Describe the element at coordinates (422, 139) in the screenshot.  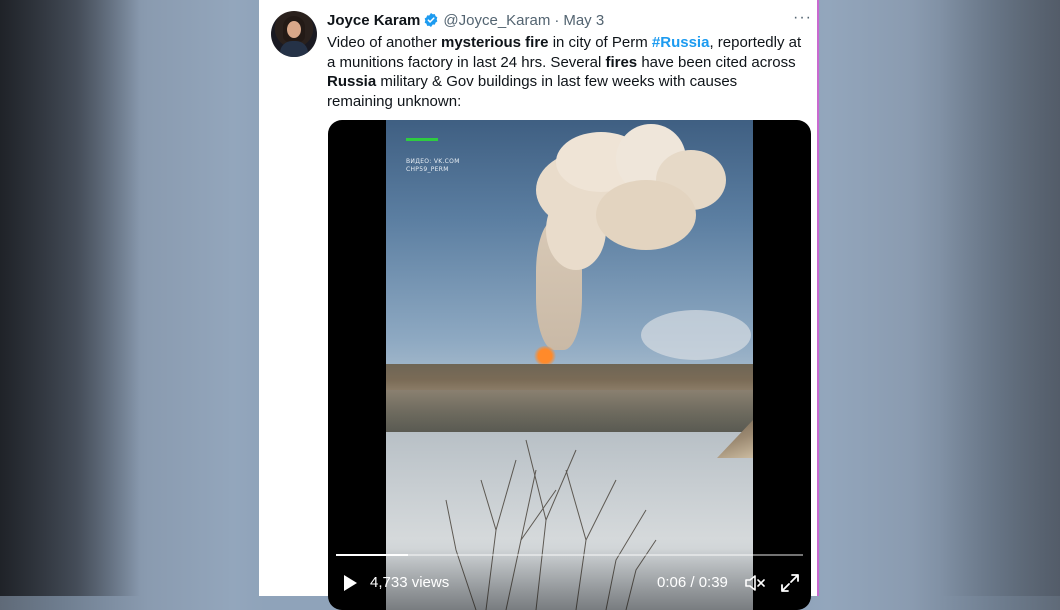
I see `watermark-bar` at that location.